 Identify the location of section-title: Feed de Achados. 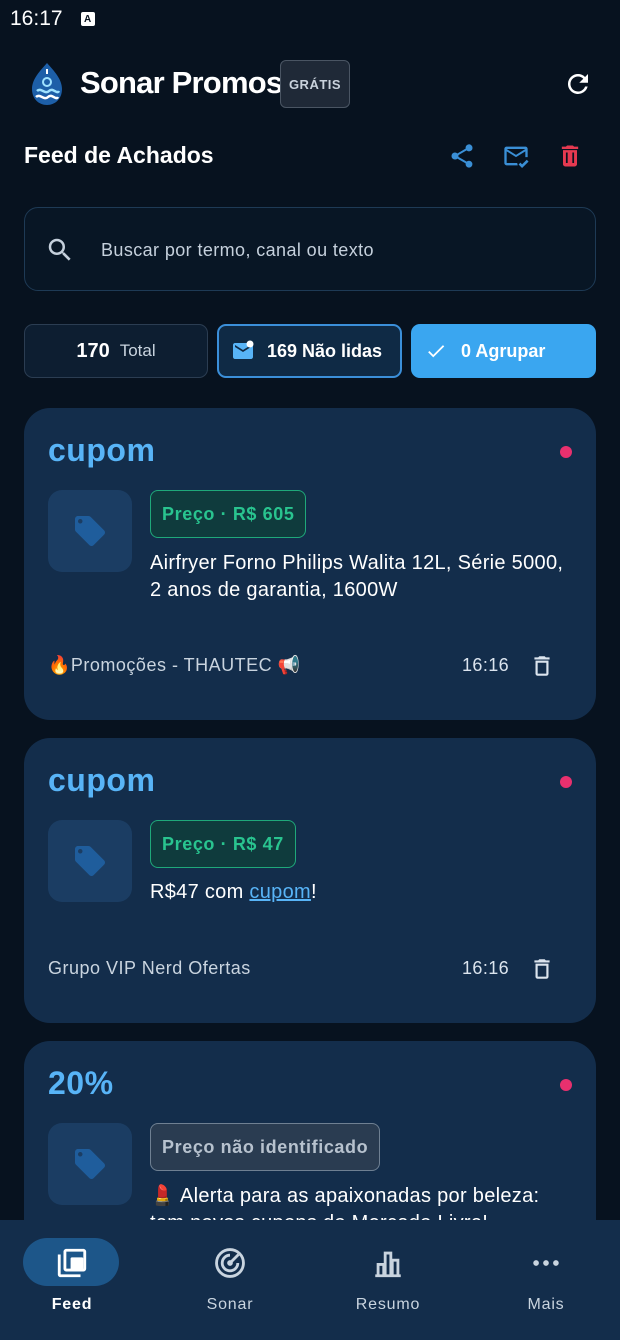
(119, 155).